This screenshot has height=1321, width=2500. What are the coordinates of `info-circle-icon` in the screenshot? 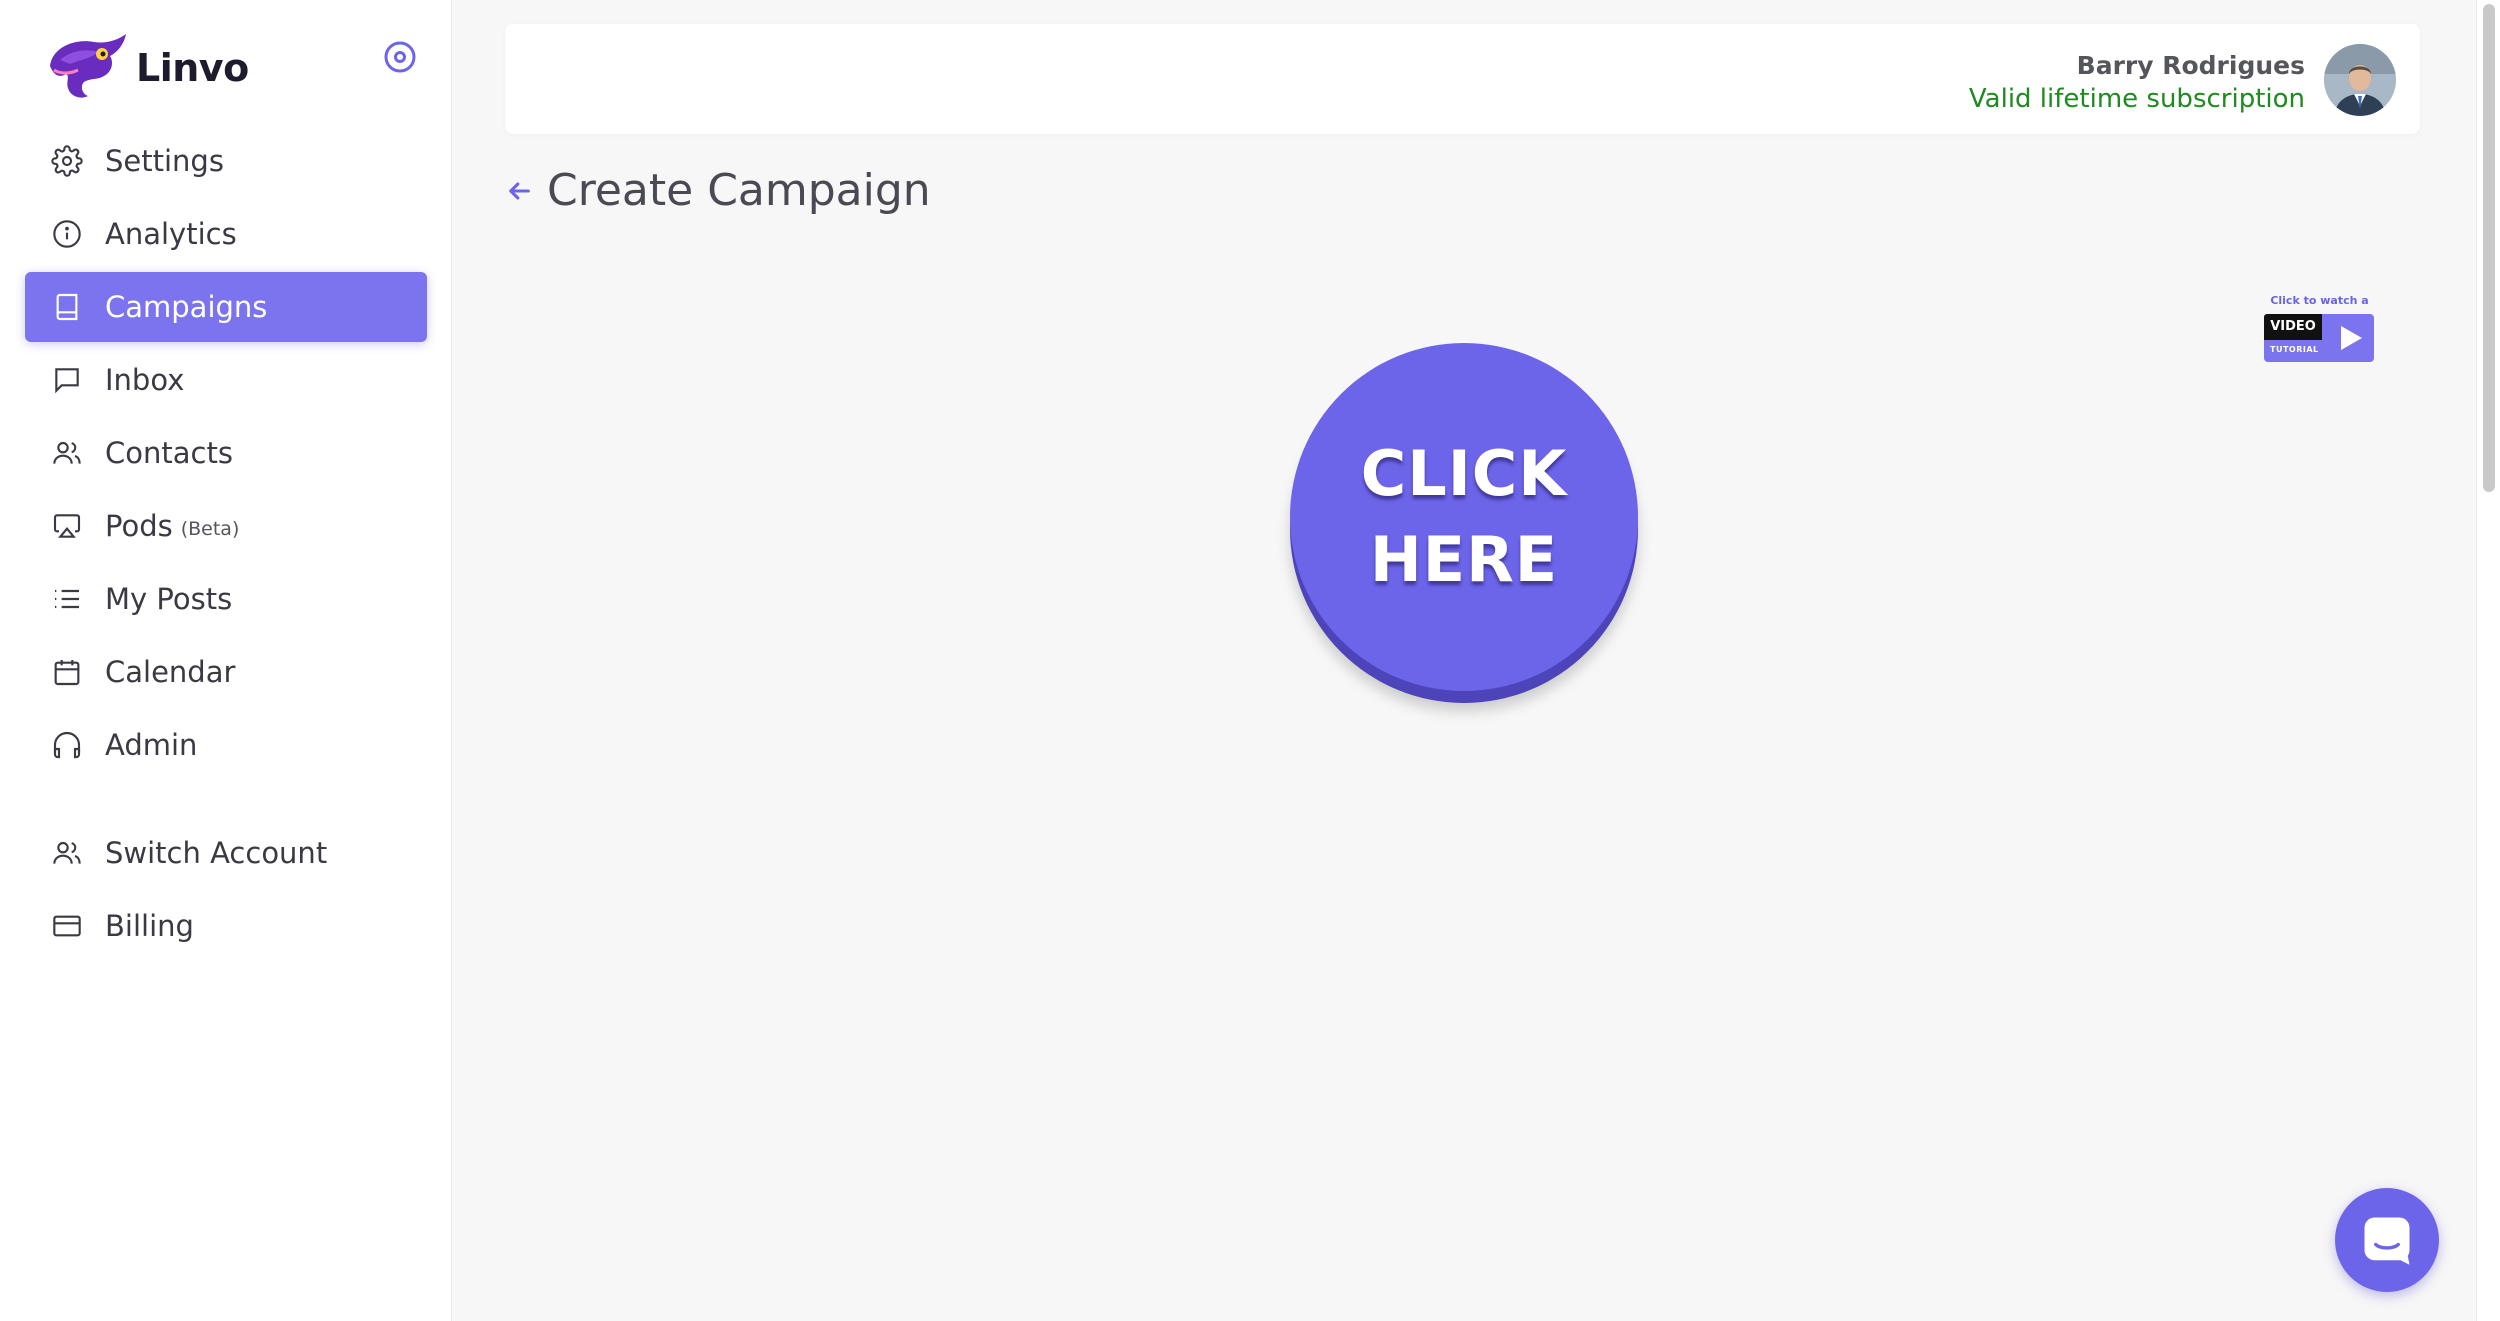 It's located at (67, 234).